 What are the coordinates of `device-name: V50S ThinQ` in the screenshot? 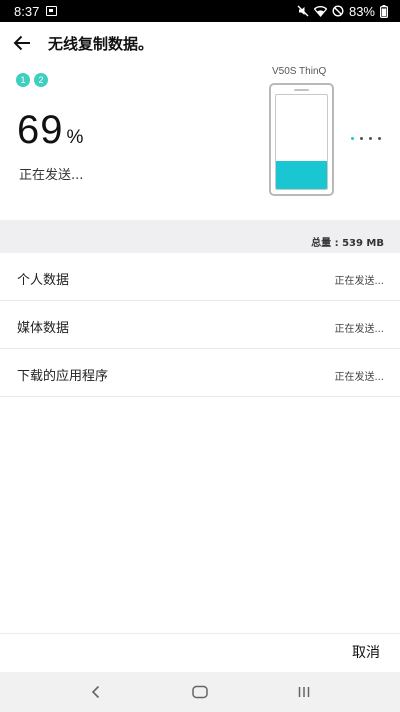 It's located at (299, 71).